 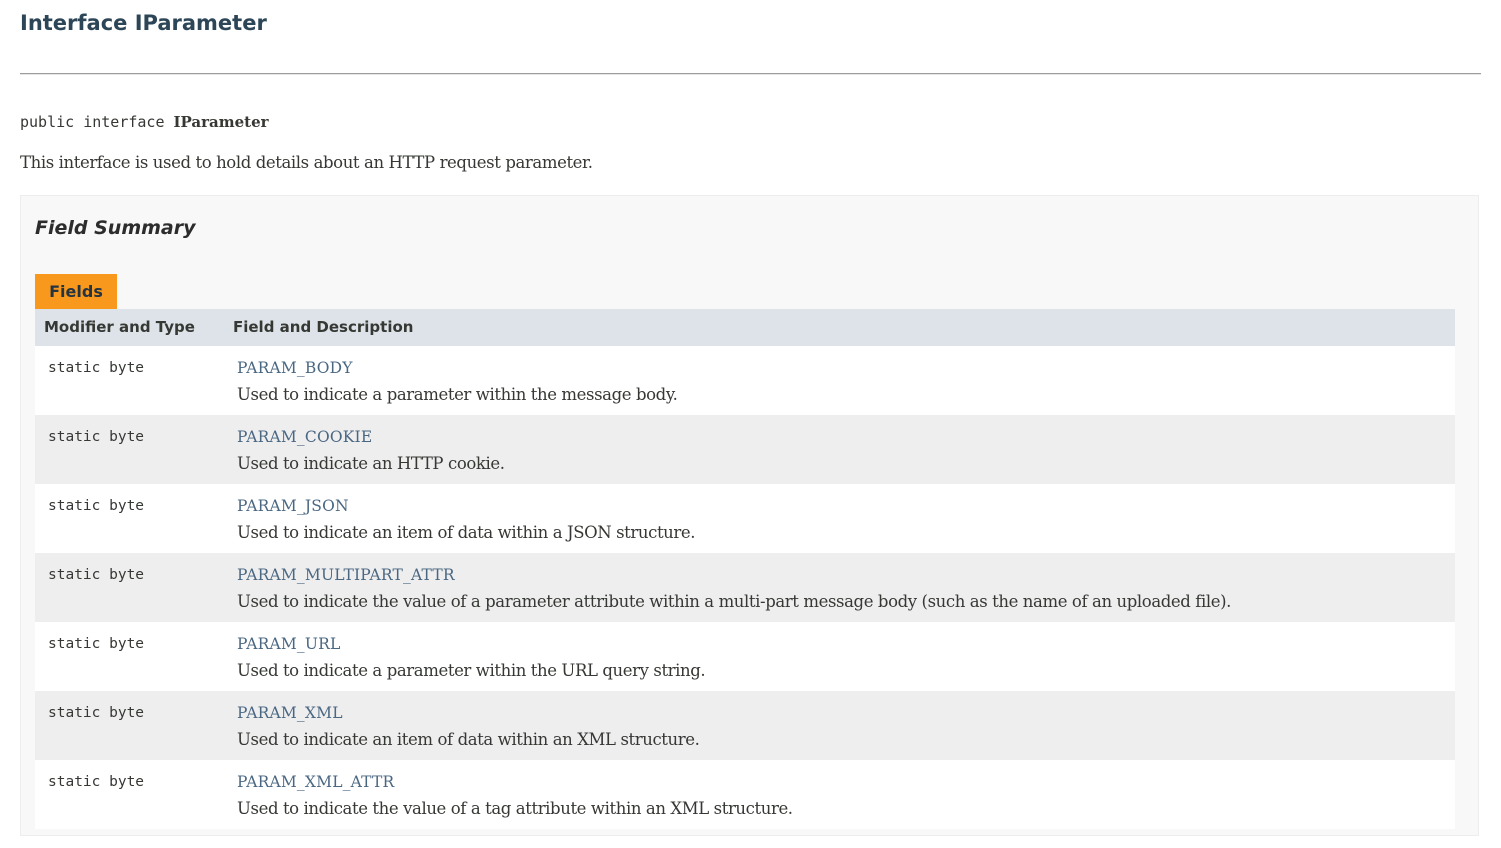 What do you see at coordinates (304, 437) in the screenshot?
I see `field-link-param-cookie: PARAM_COOKIE` at bounding box center [304, 437].